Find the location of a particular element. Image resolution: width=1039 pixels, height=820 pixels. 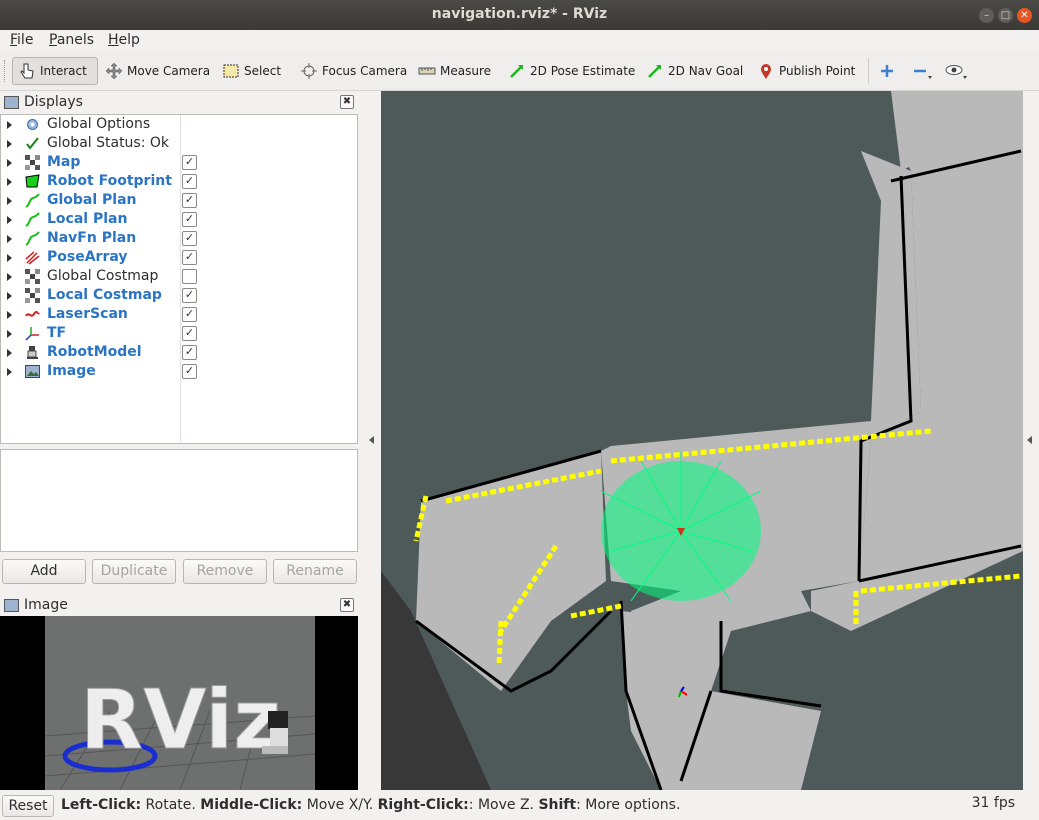

select-tool-button: Select is located at coordinates (251, 71).